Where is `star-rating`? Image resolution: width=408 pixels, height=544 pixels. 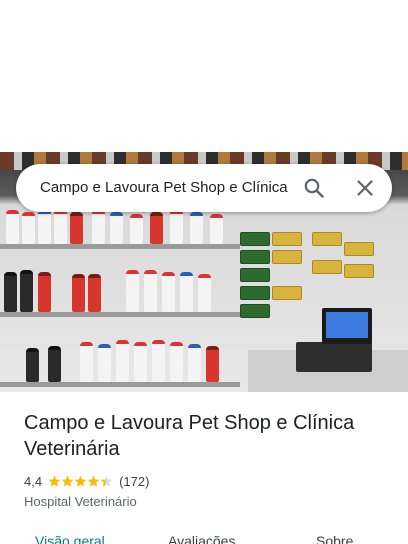 star-rating is located at coordinates (80, 481).